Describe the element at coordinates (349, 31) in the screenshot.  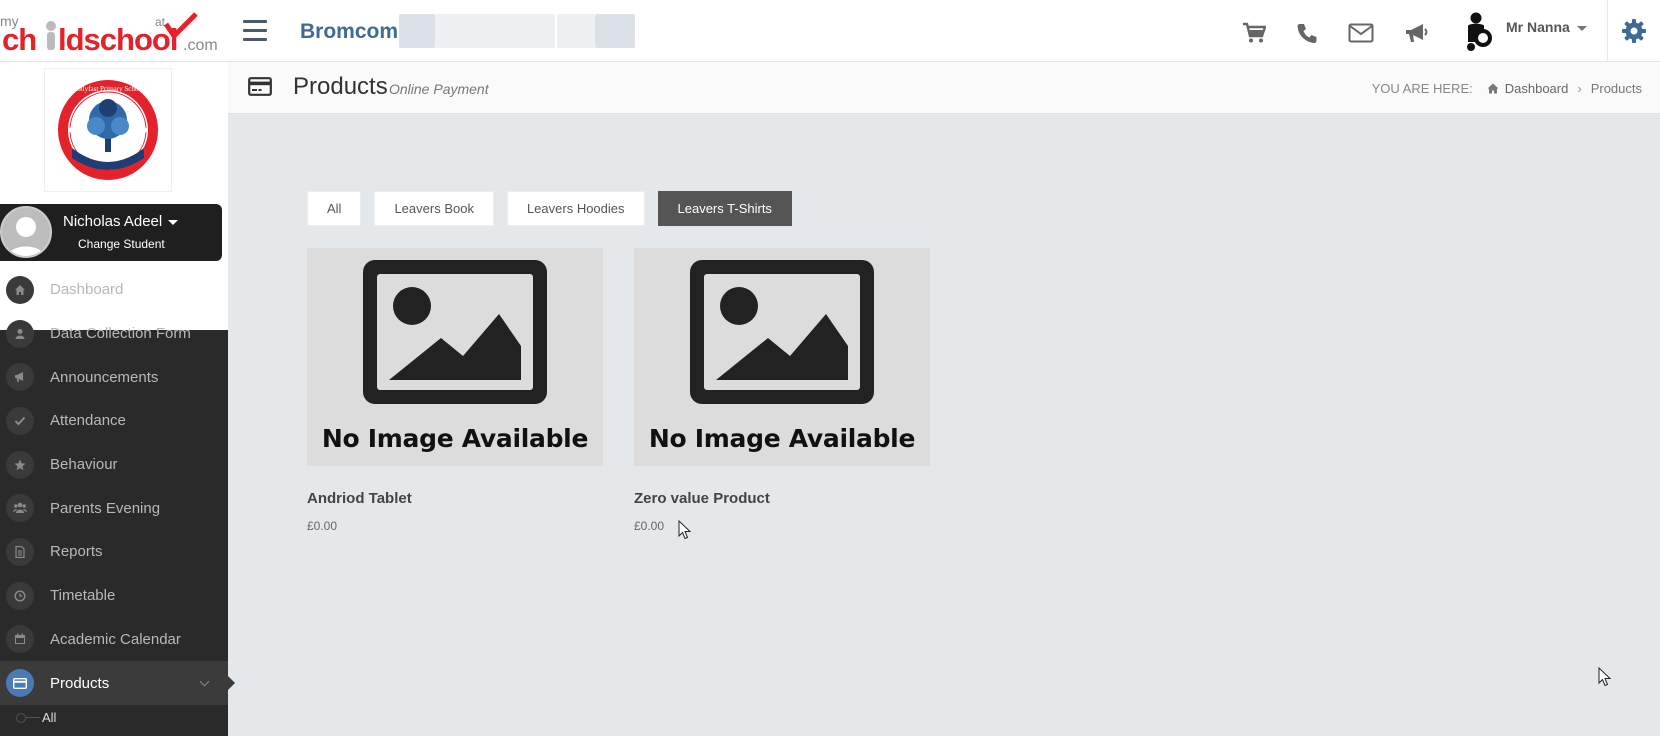
I see `brand-name: Bromcom` at that location.